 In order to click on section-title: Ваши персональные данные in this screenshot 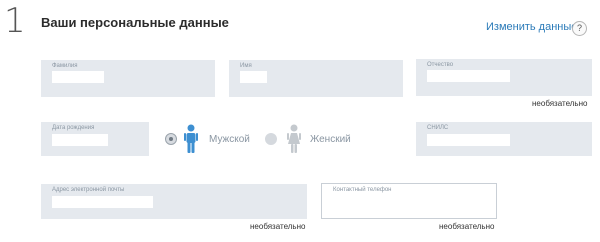, I will do `click(135, 22)`.